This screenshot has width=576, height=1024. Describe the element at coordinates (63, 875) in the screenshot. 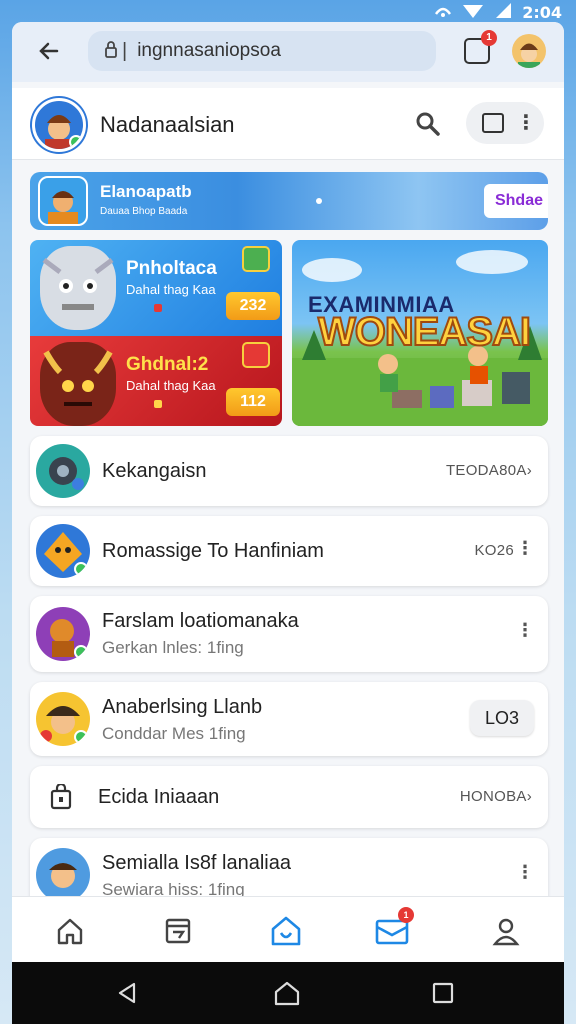

I see `boy-character-app-icon` at that location.